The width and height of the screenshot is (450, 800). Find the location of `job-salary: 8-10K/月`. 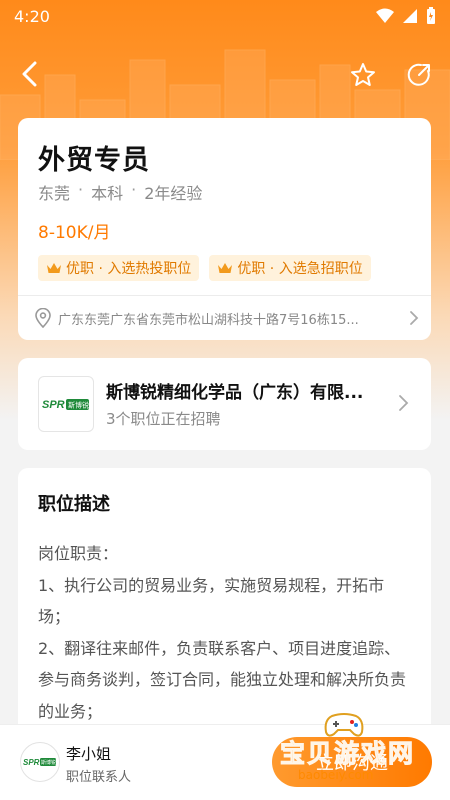

job-salary: 8-10K/月 is located at coordinates (74, 233).